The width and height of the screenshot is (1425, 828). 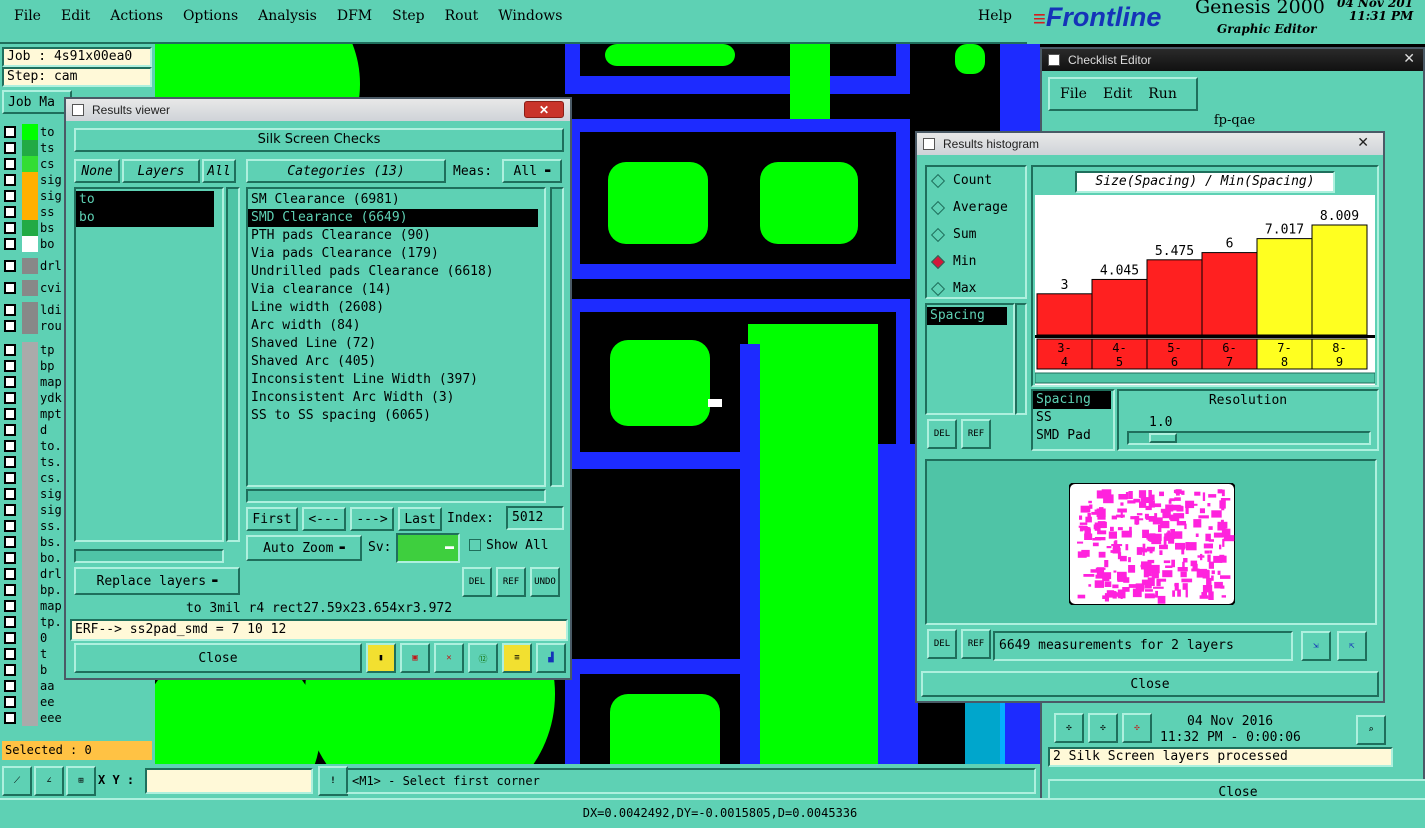 I want to click on xy-input, so click(x=229, y=781).